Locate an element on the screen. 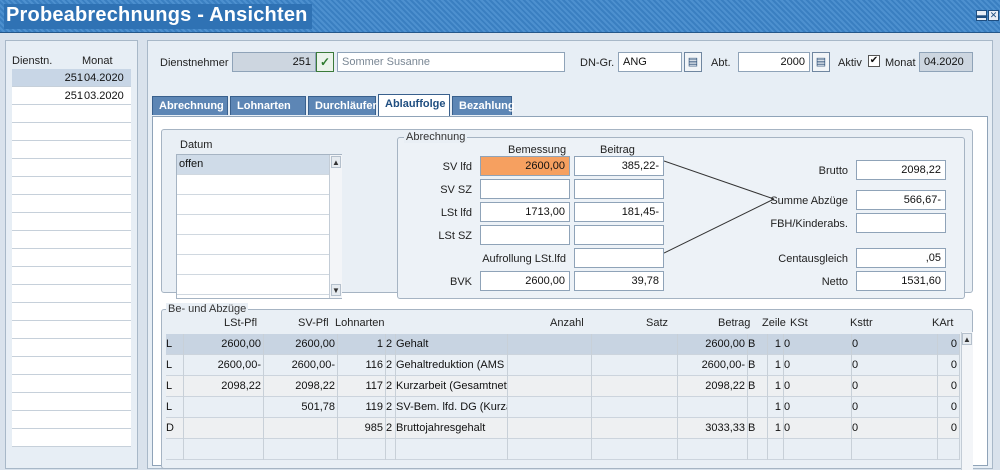  confirm-check-icon: ✓ is located at coordinates (325, 62).